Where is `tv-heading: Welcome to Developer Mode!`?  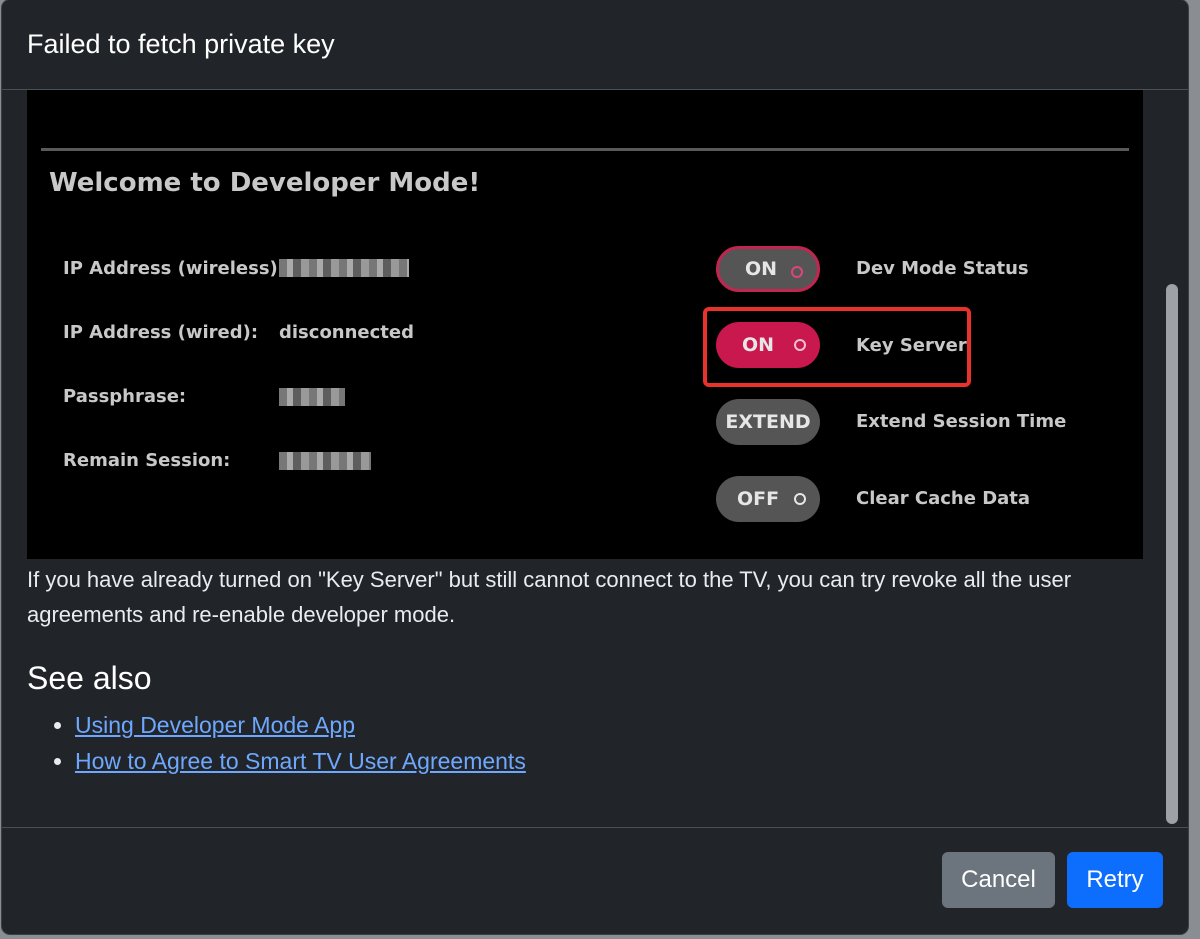 tv-heading: Welcome to Developer Mode! is located at coordinates (265, 183).